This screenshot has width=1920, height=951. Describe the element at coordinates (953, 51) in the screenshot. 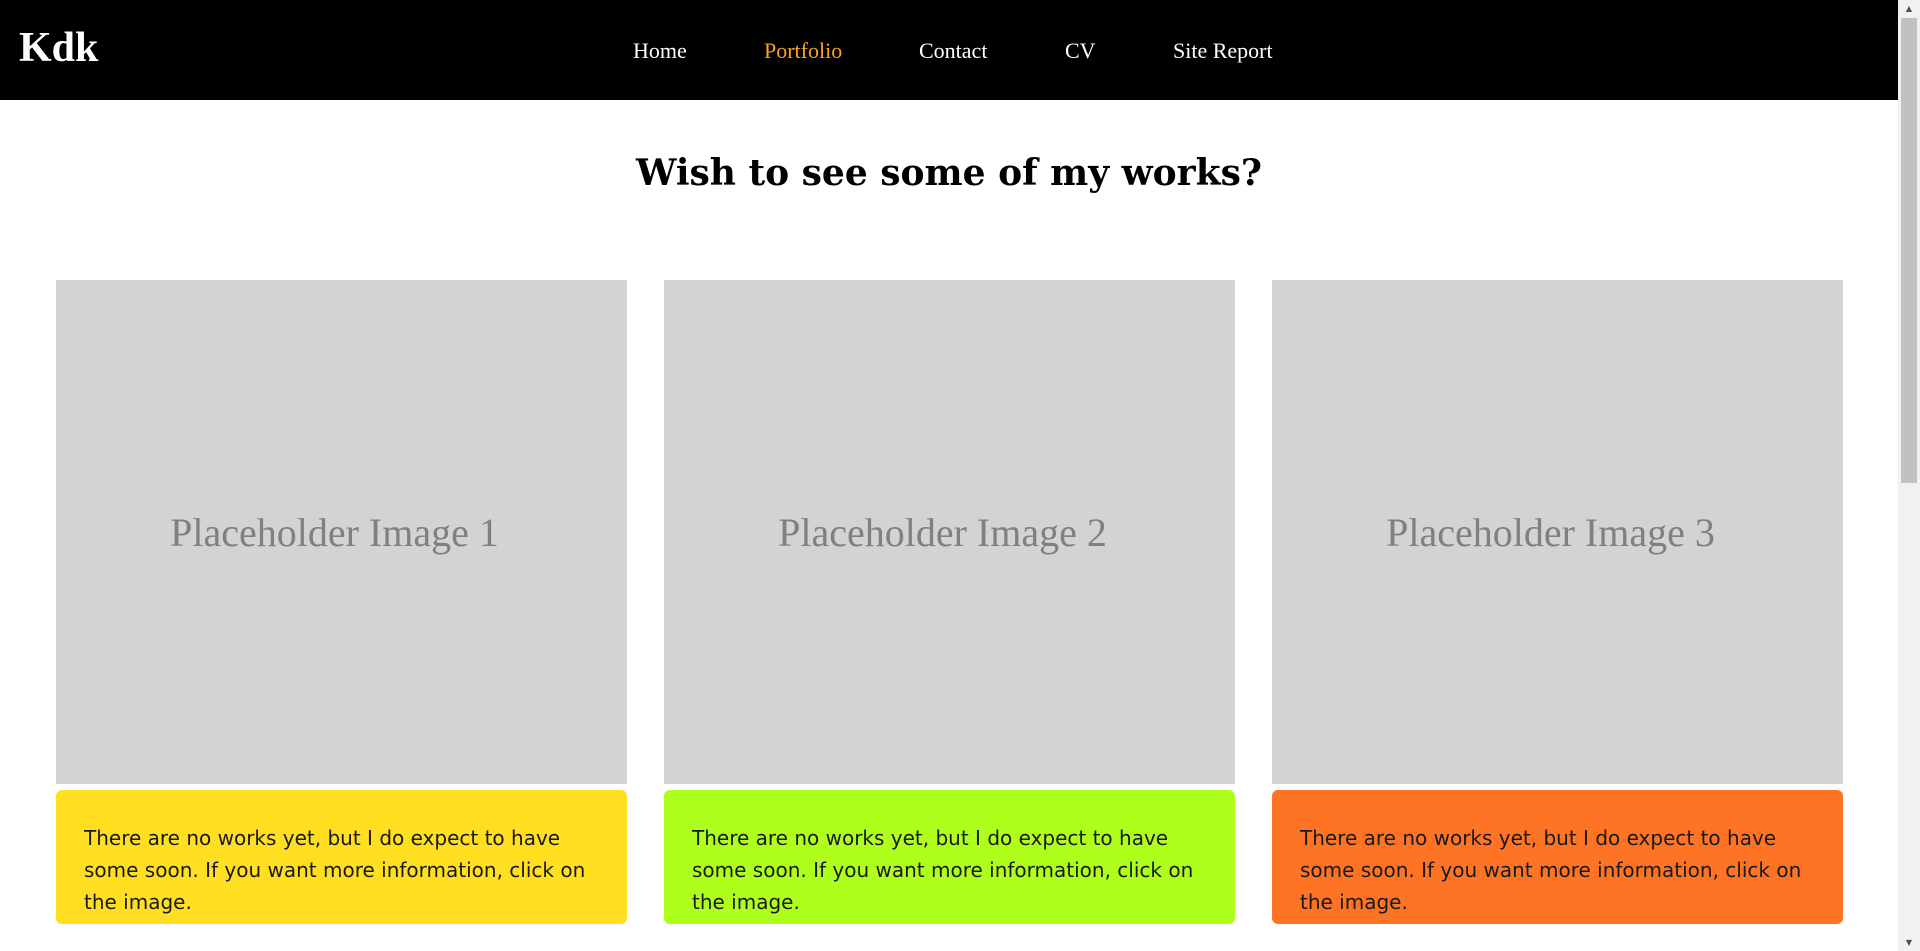

I see `nav-item-contact: Contact` at that location.